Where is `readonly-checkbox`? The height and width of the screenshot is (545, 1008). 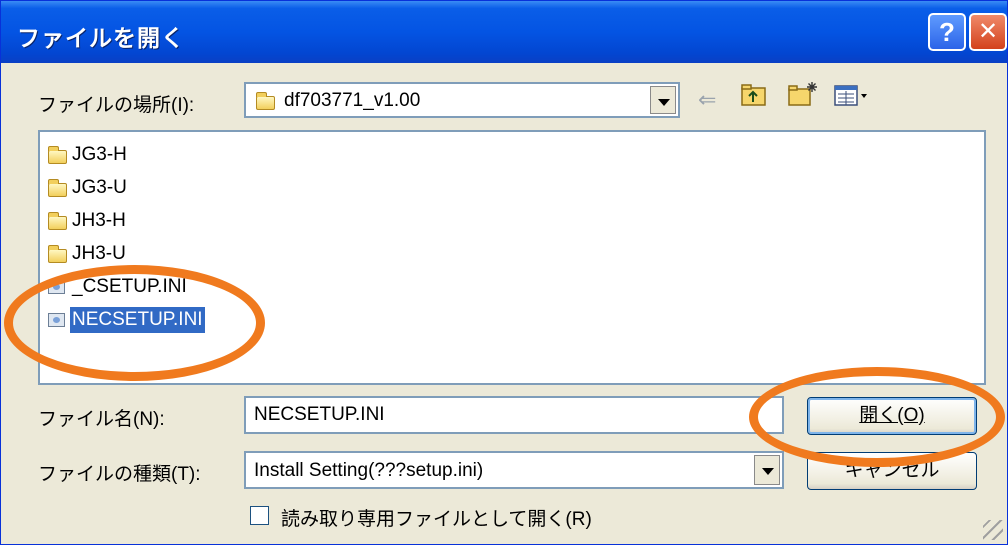
readonly-checkbox is located at coordinates (259, 515).